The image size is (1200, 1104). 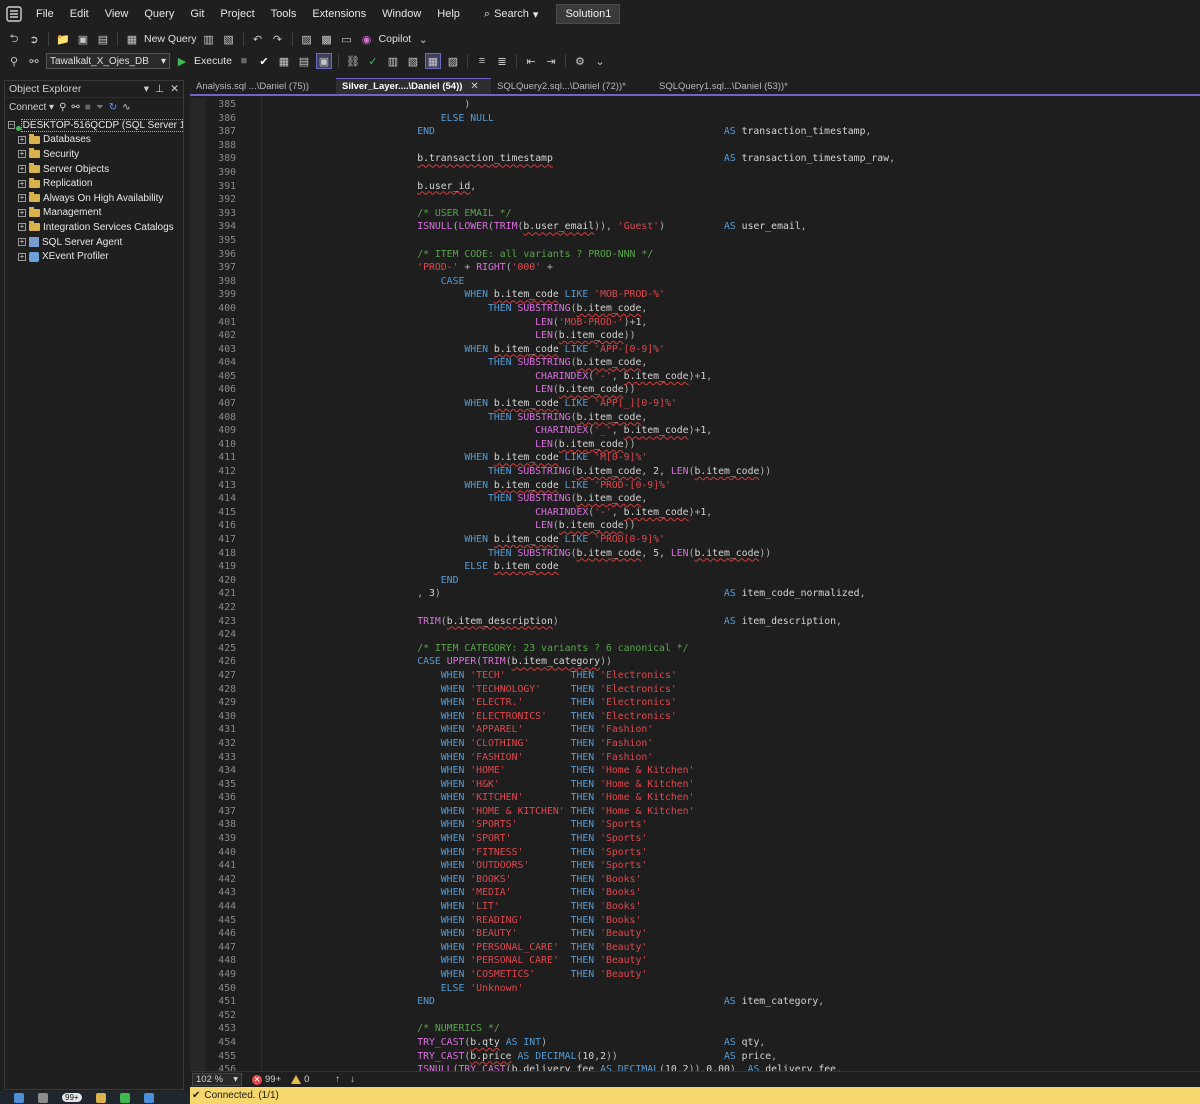 I want to click on tree-node-sql-agent: + SQL Server Agent, so click(x=94, y=242).